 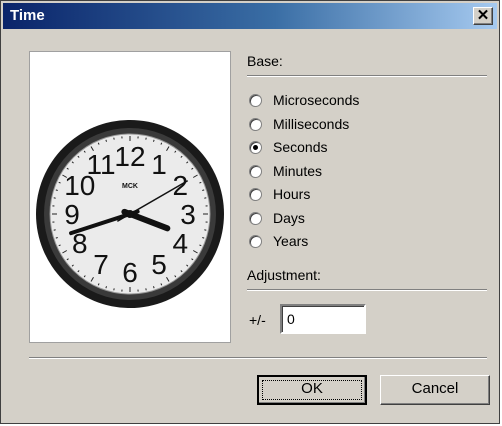 I want to click on radio-label: Years, so click(x=291, y=241).